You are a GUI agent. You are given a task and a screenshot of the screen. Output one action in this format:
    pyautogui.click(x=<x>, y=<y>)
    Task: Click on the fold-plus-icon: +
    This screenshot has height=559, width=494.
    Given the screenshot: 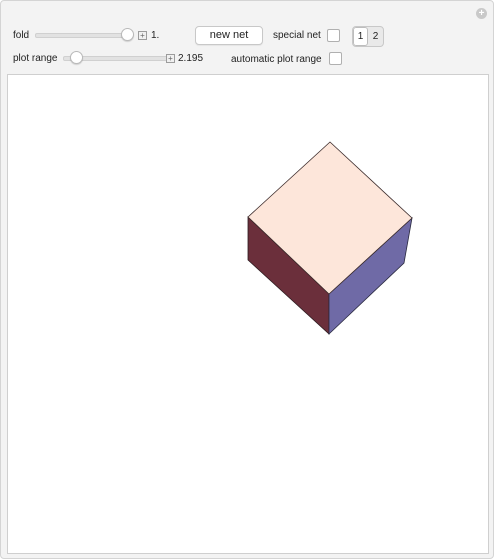 What is the action you would take?
    pyautogui.click(x=142, y=35)
    